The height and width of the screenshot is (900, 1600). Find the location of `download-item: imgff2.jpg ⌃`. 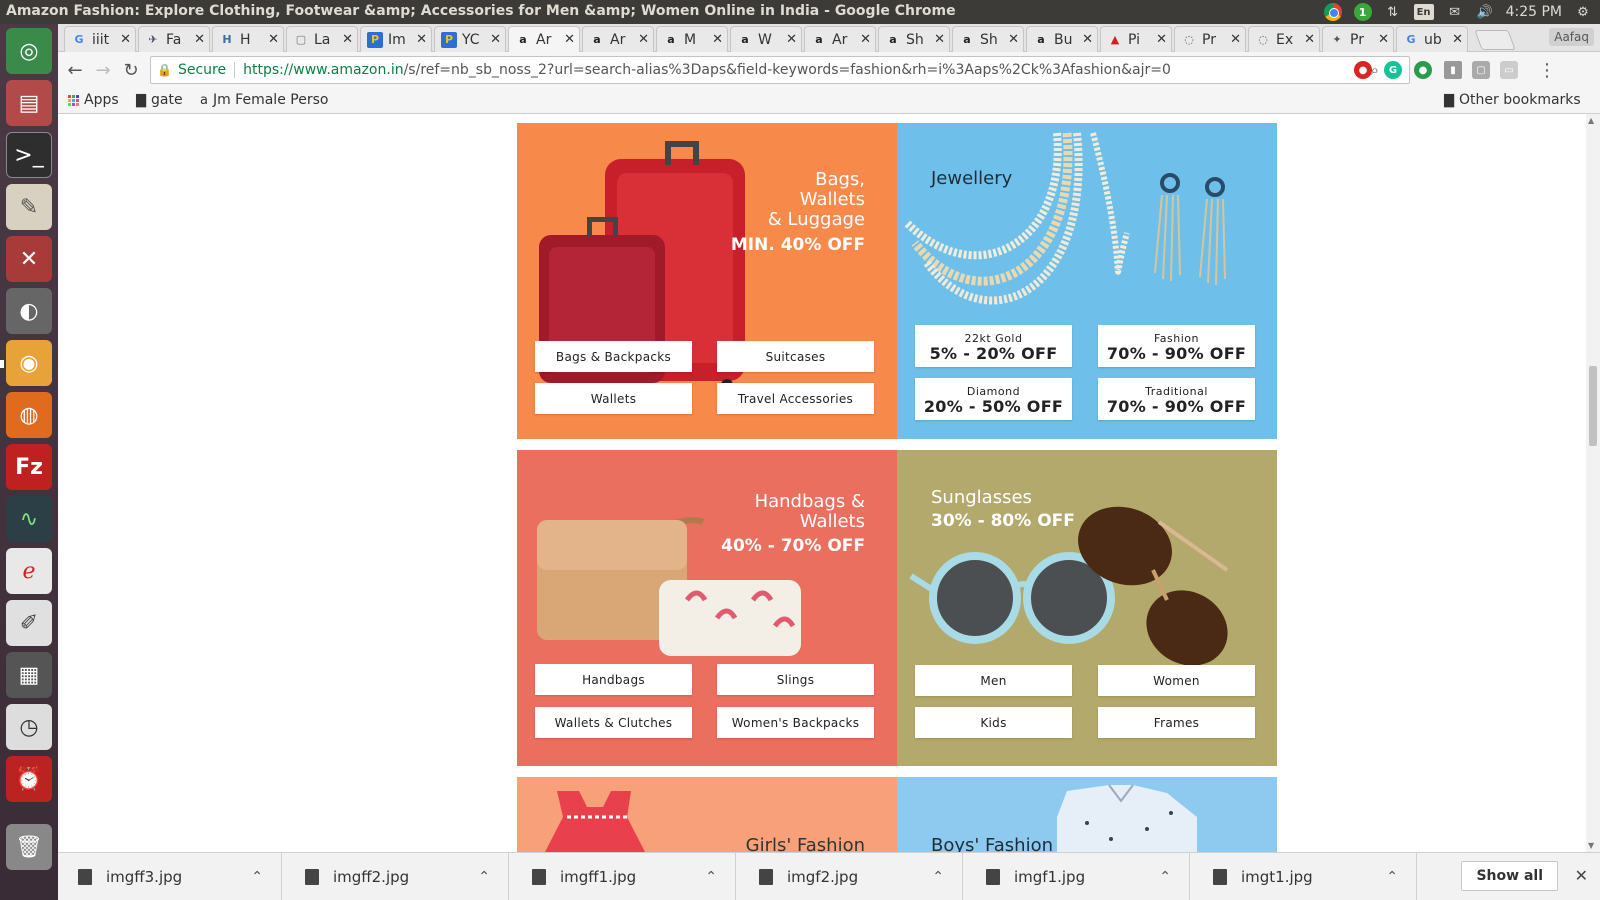

download-item: imgff2.jpg ⌃ is located at coordinates (397, 876).